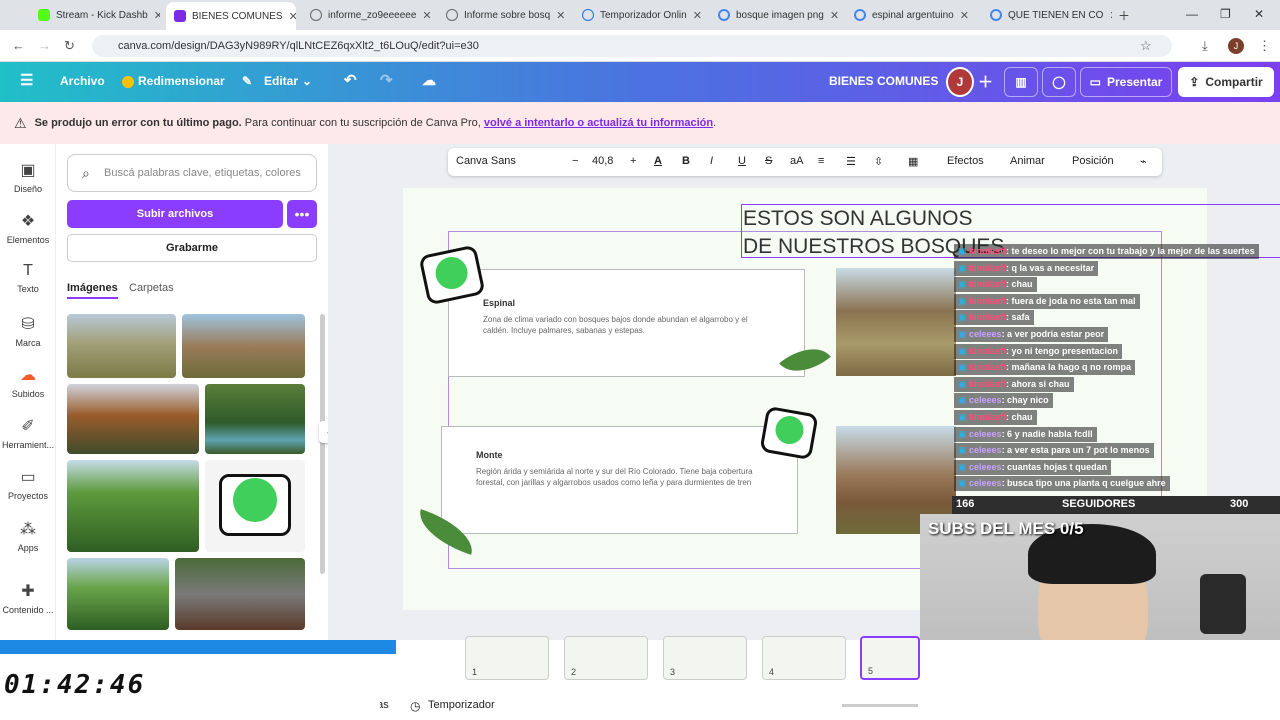 Image resolution: width=1280 pixels, height=720 pixels. What do you see at coordinates (503, 15) in the screenshot?
I see `browser-tab-3: Informe sobre bosq ✕` at bounding box center [503, 15].